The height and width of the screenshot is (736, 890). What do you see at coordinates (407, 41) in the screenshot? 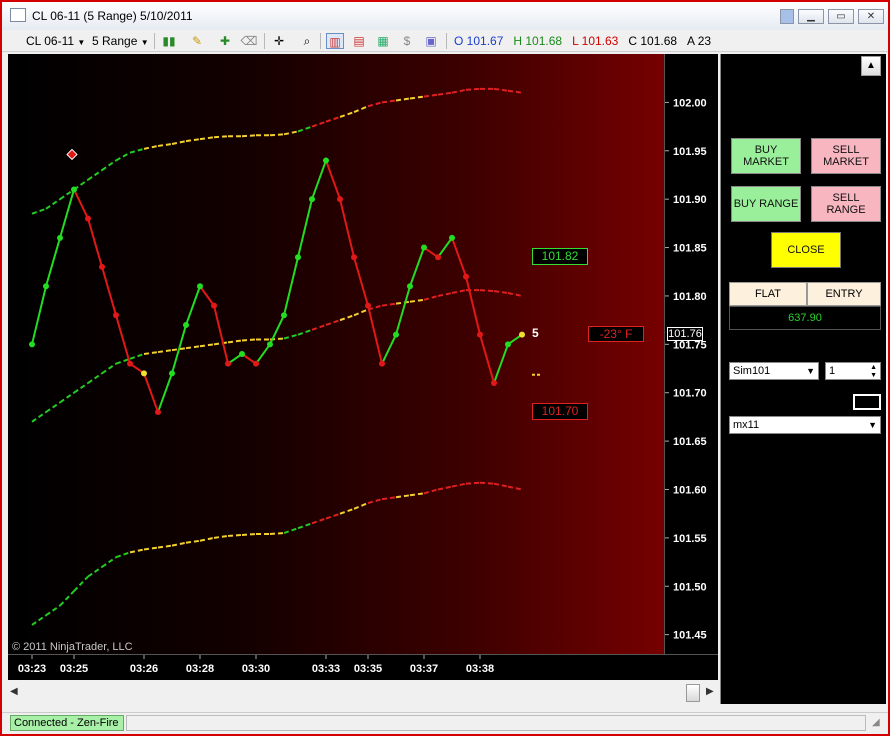
I see `data-box-icon: $` at bounding box center [407, 41].